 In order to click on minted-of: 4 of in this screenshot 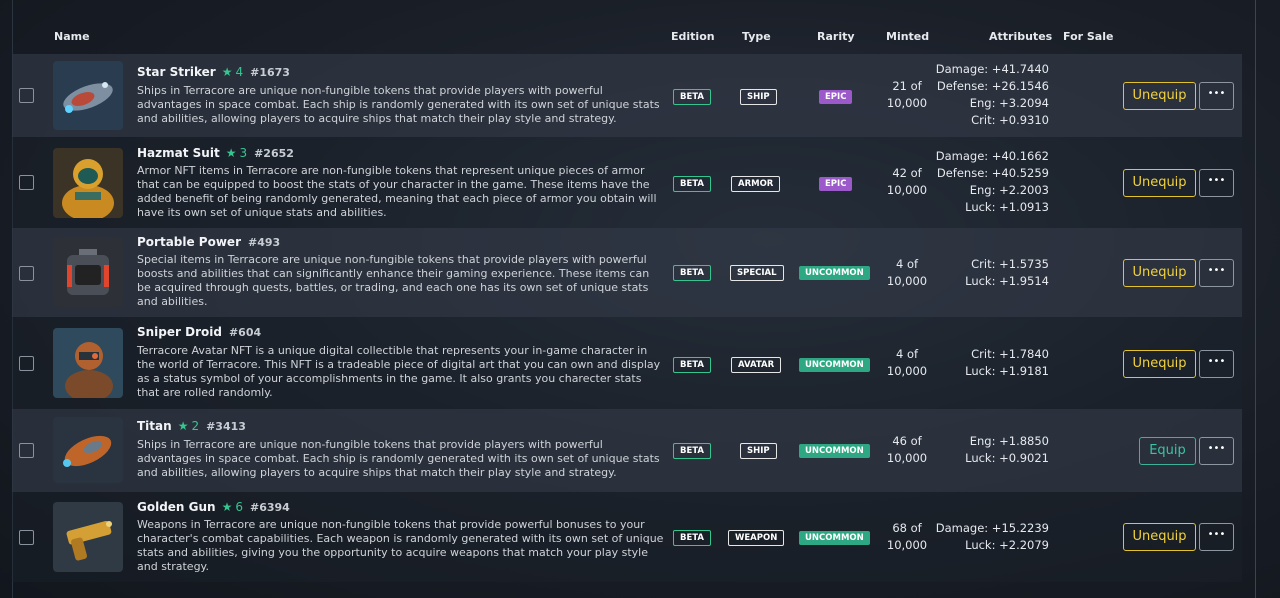, I will do `click(907, 354)`.